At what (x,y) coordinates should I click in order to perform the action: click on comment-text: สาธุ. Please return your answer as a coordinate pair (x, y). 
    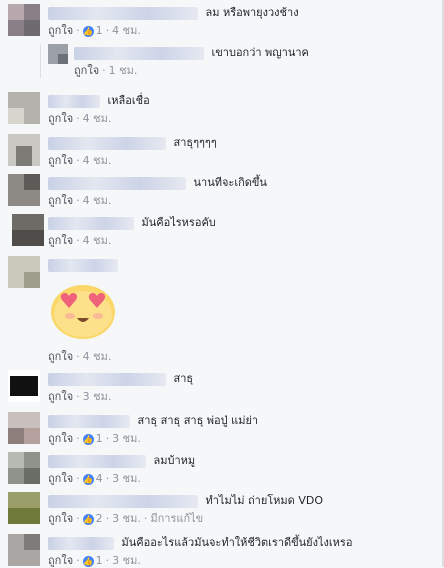
    Looking at the image, I should click on (183, 378).